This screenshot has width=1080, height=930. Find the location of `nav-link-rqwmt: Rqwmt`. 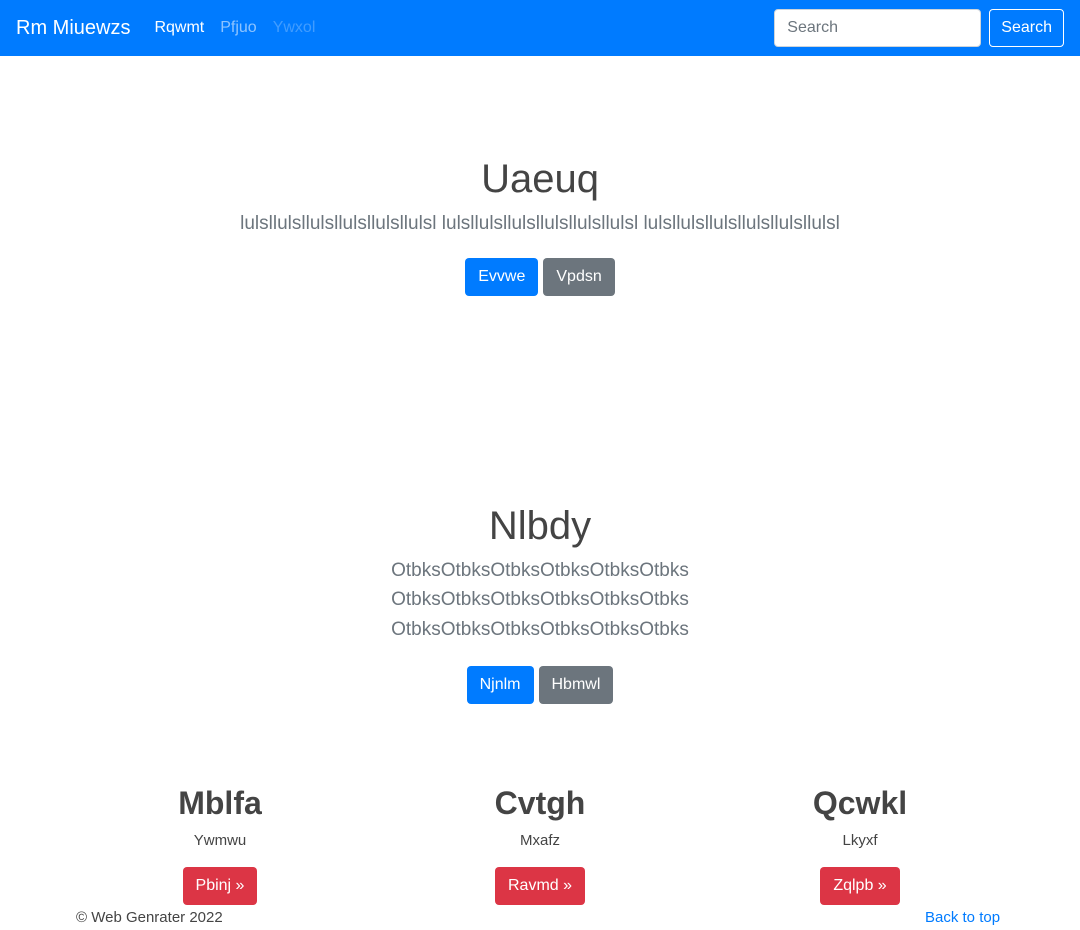

nav-link-rqwmt: Rqwmt is located at coordinates (179, 28).